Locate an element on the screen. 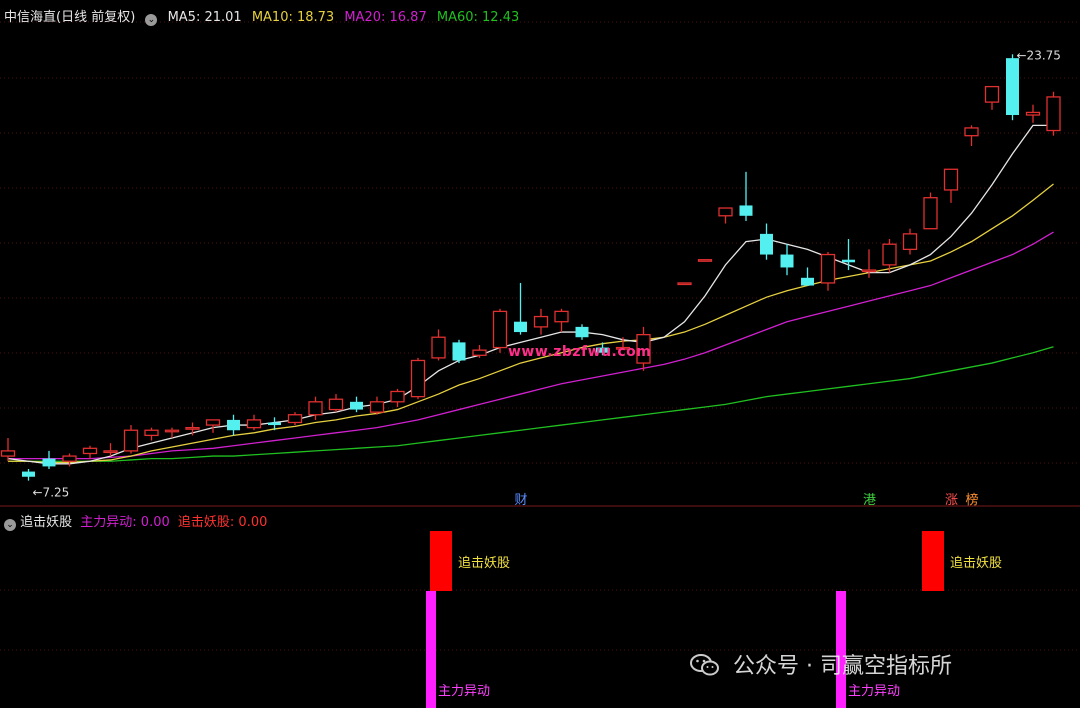 The image size is (1080, 708). indicator-header: ⌄ 追击妖股 主力异动: 0.00 追击妖股: 0.00 is located at coordinates (135, 521).